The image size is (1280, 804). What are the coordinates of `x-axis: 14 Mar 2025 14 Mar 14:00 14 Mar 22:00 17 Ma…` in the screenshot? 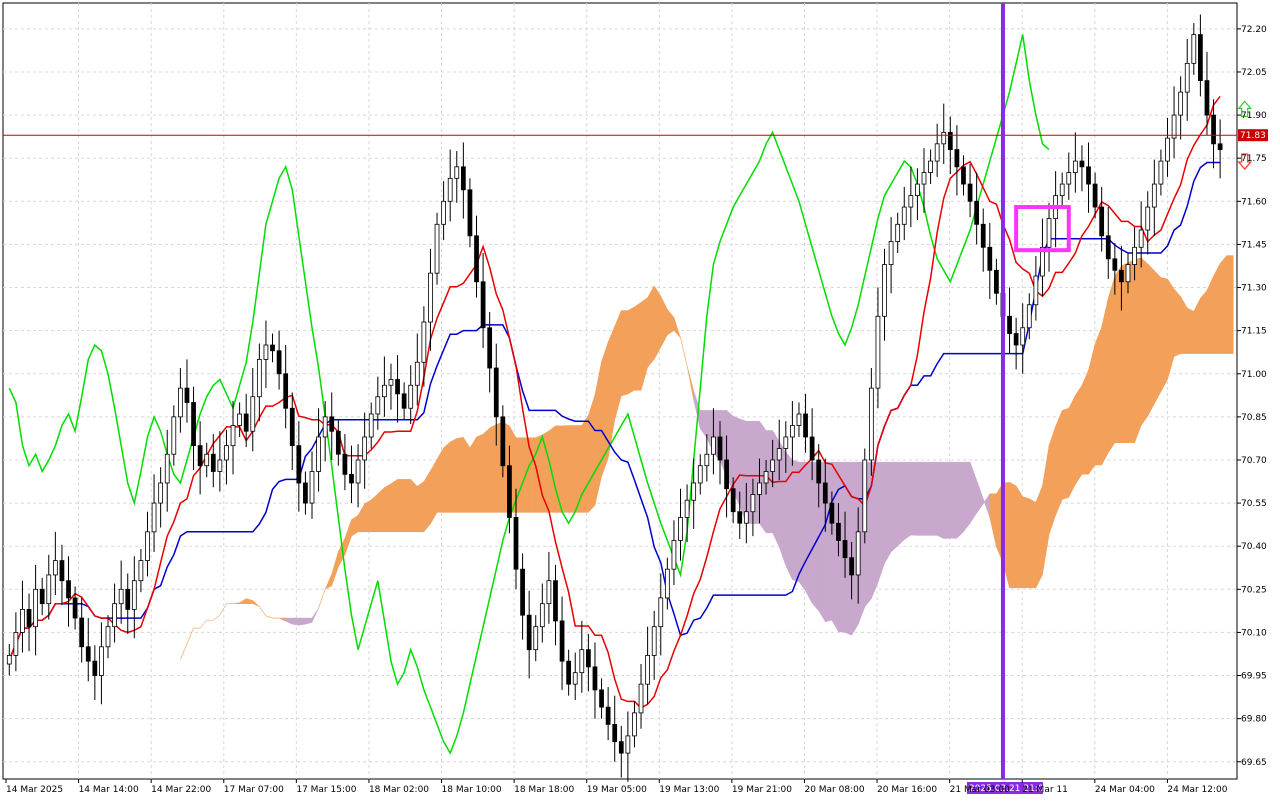 It's located at (616, 787).